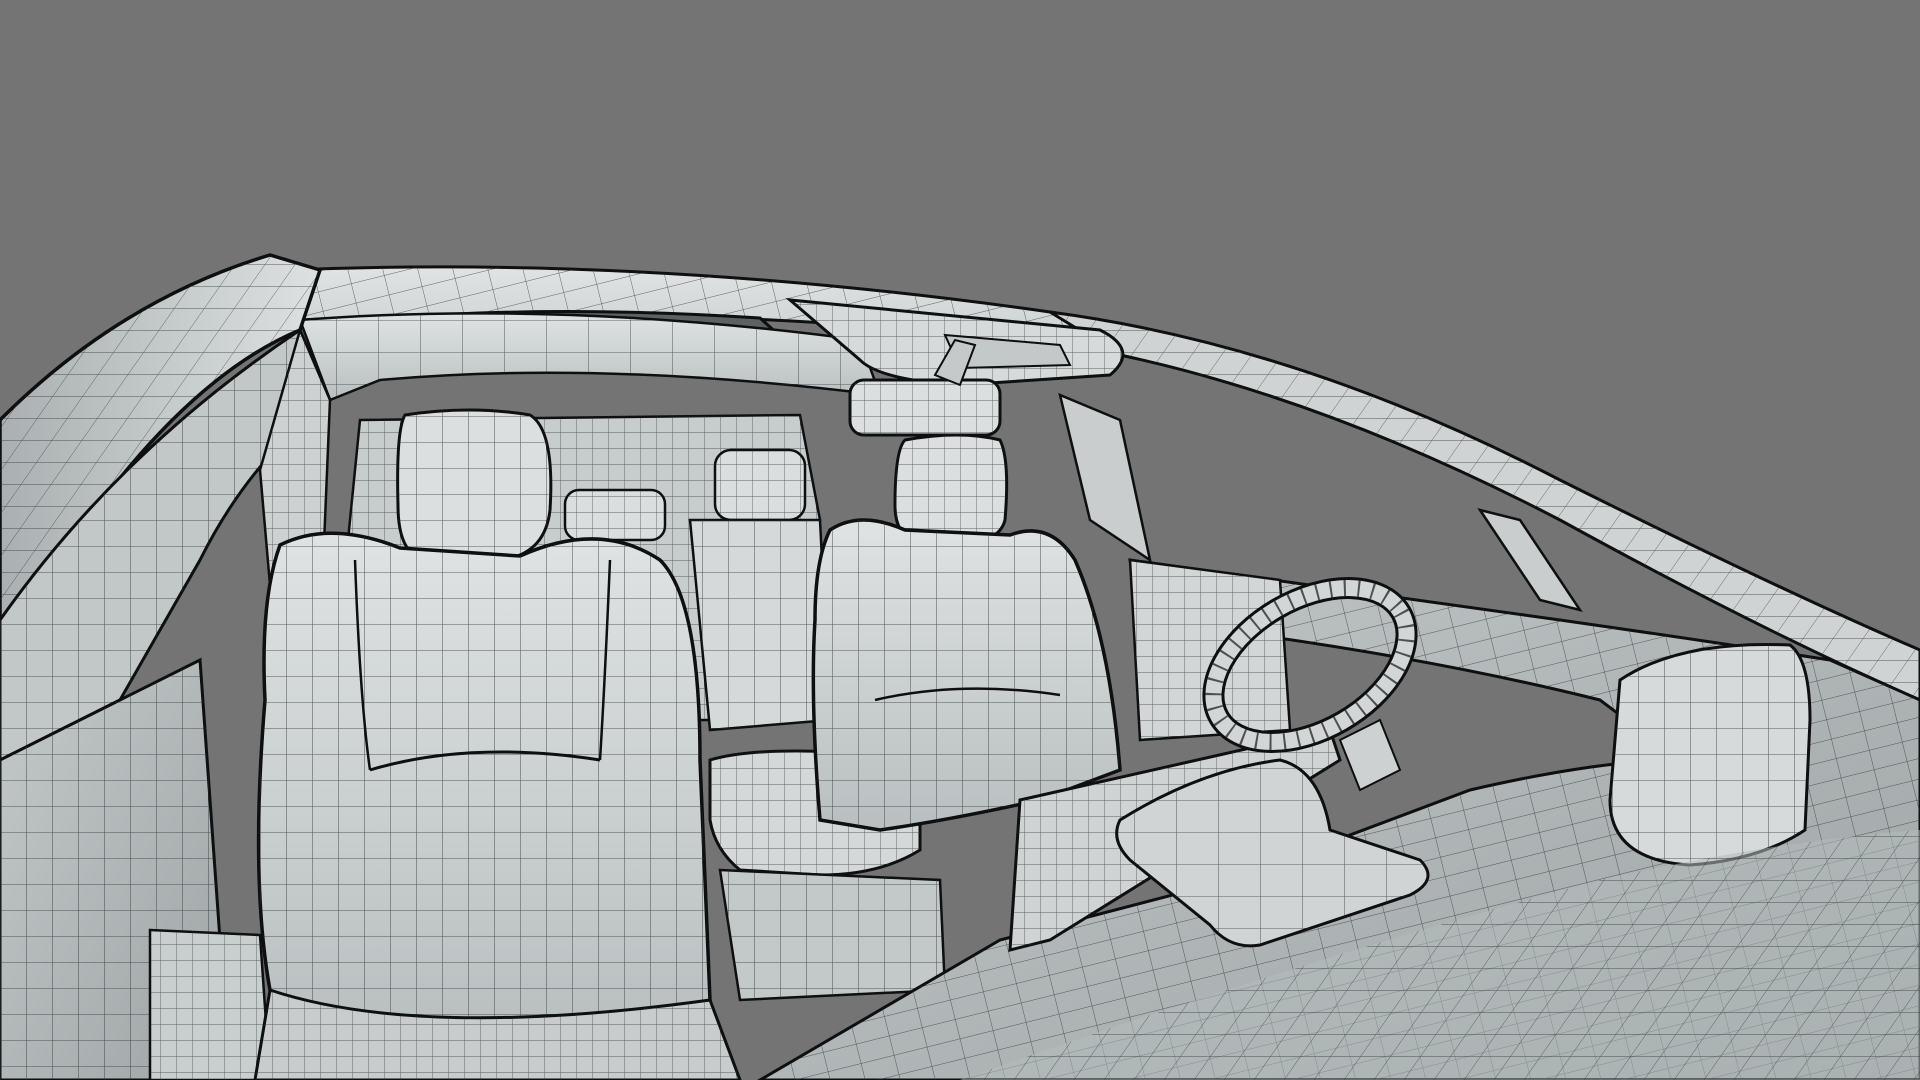 The height and width of the screenshot is (1080, 1920). What do you see at coordinates (966, 632) in the screenshot?
I see `passenger-seat` at bounding box center [966, 632].